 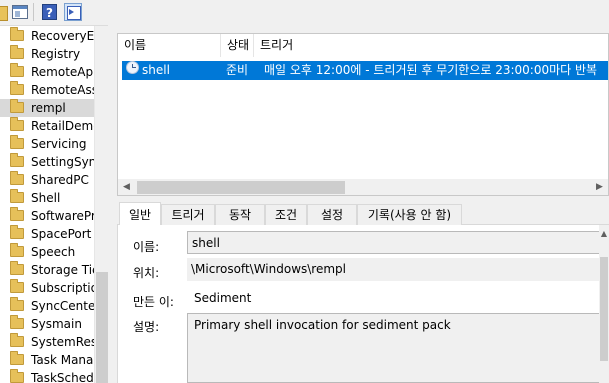 What do you see at coordinates (169, 45) in the screenshot?
I see `column-header-name: 이름` at bounding box center [169, 45].